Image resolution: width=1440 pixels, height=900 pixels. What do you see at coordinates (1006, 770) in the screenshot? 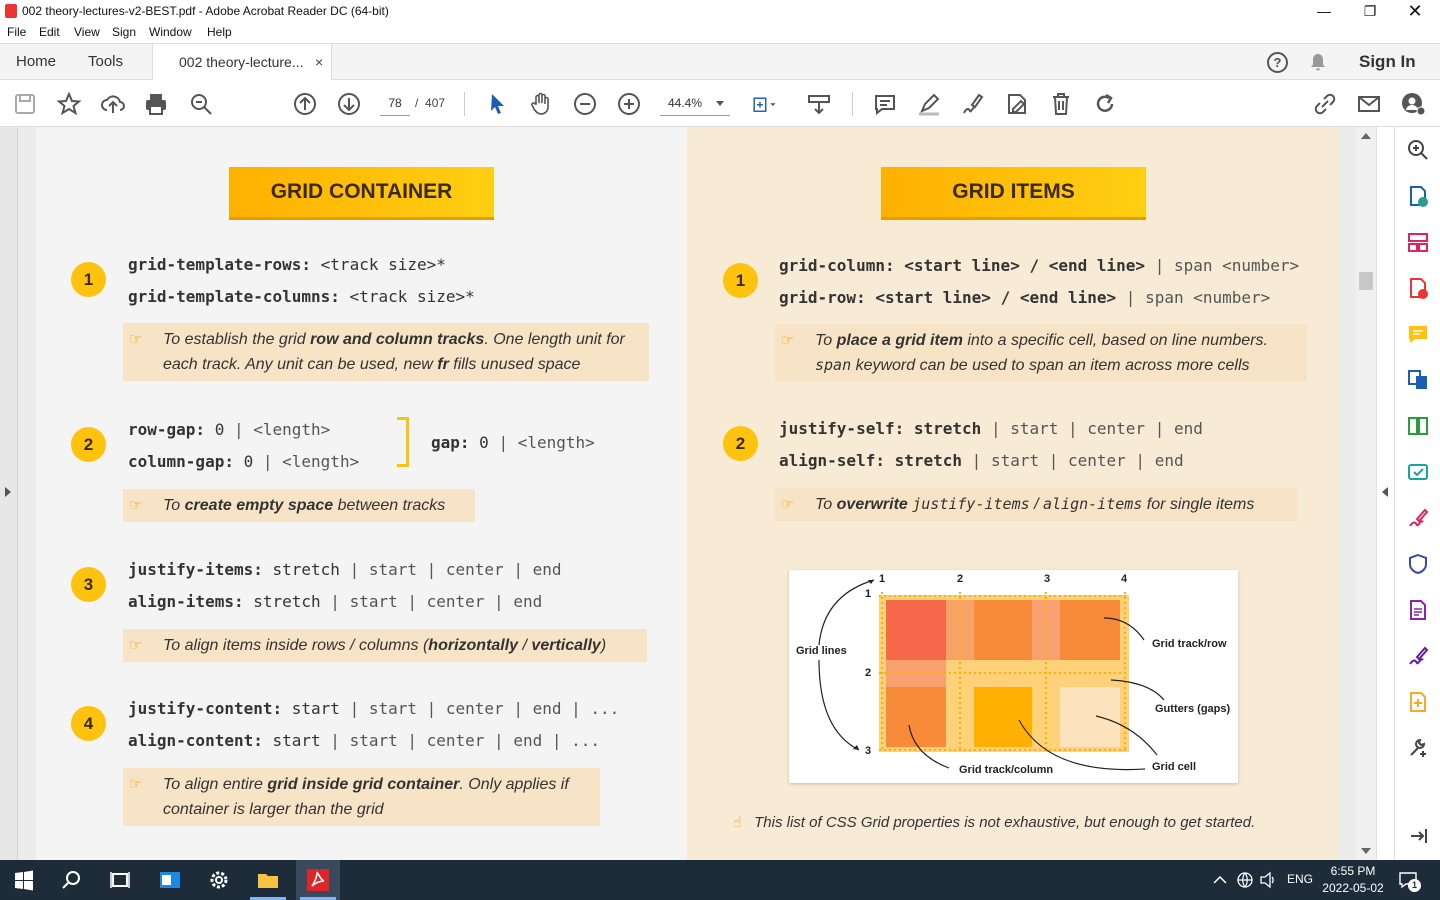
I see `grid-track-column-label: Grid track/column` at bounding box center [1006, 770].